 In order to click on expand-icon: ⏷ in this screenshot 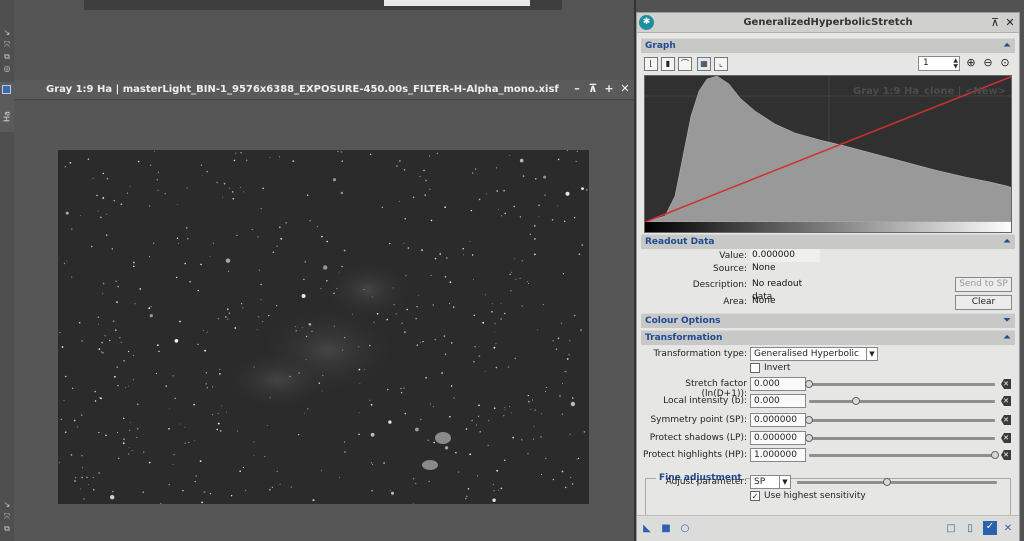, I will do `click(1007, 320)`.